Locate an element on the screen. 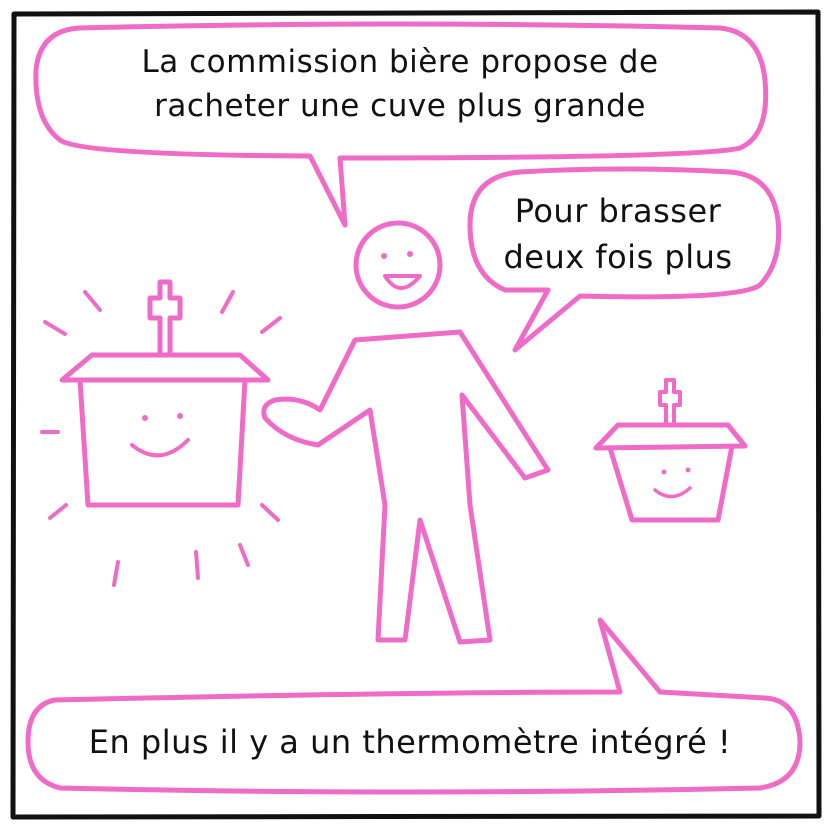 The width and height of the screenshot is (832, 831). top-bubble-line-1: La commission bière propose de is located at coordinates (400, 62).